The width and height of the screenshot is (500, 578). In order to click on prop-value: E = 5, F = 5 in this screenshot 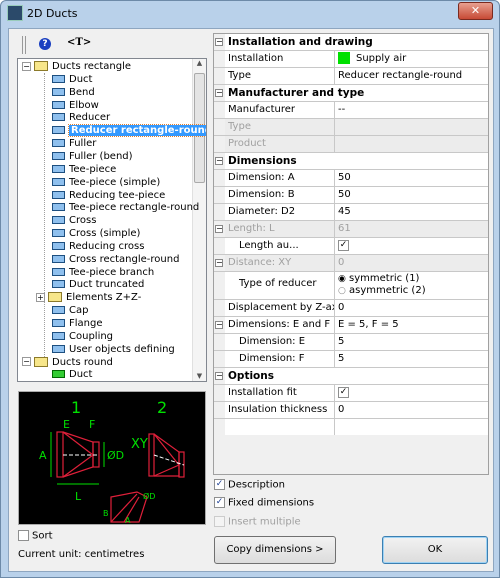, I will do `click(411, 325)`.